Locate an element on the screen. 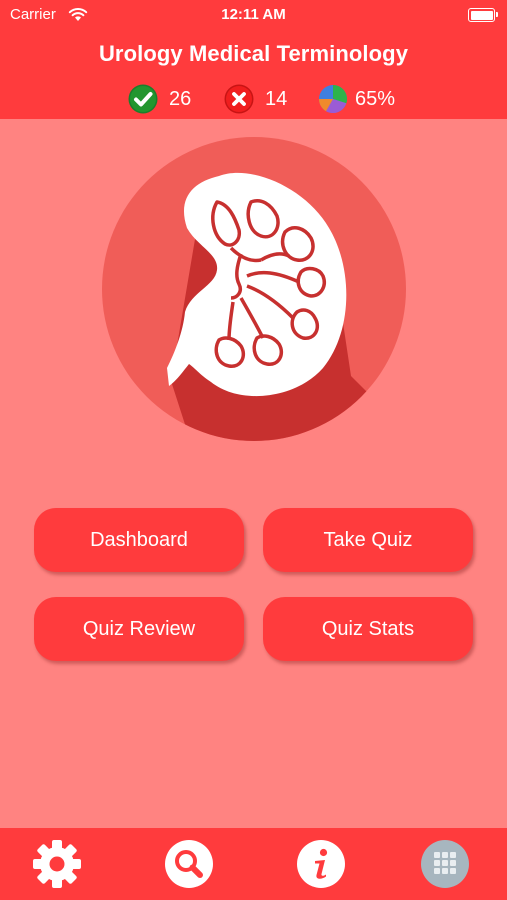 The image size is (507, 900). score-stats: 26 14 65% is located at coordinates (253, 99).